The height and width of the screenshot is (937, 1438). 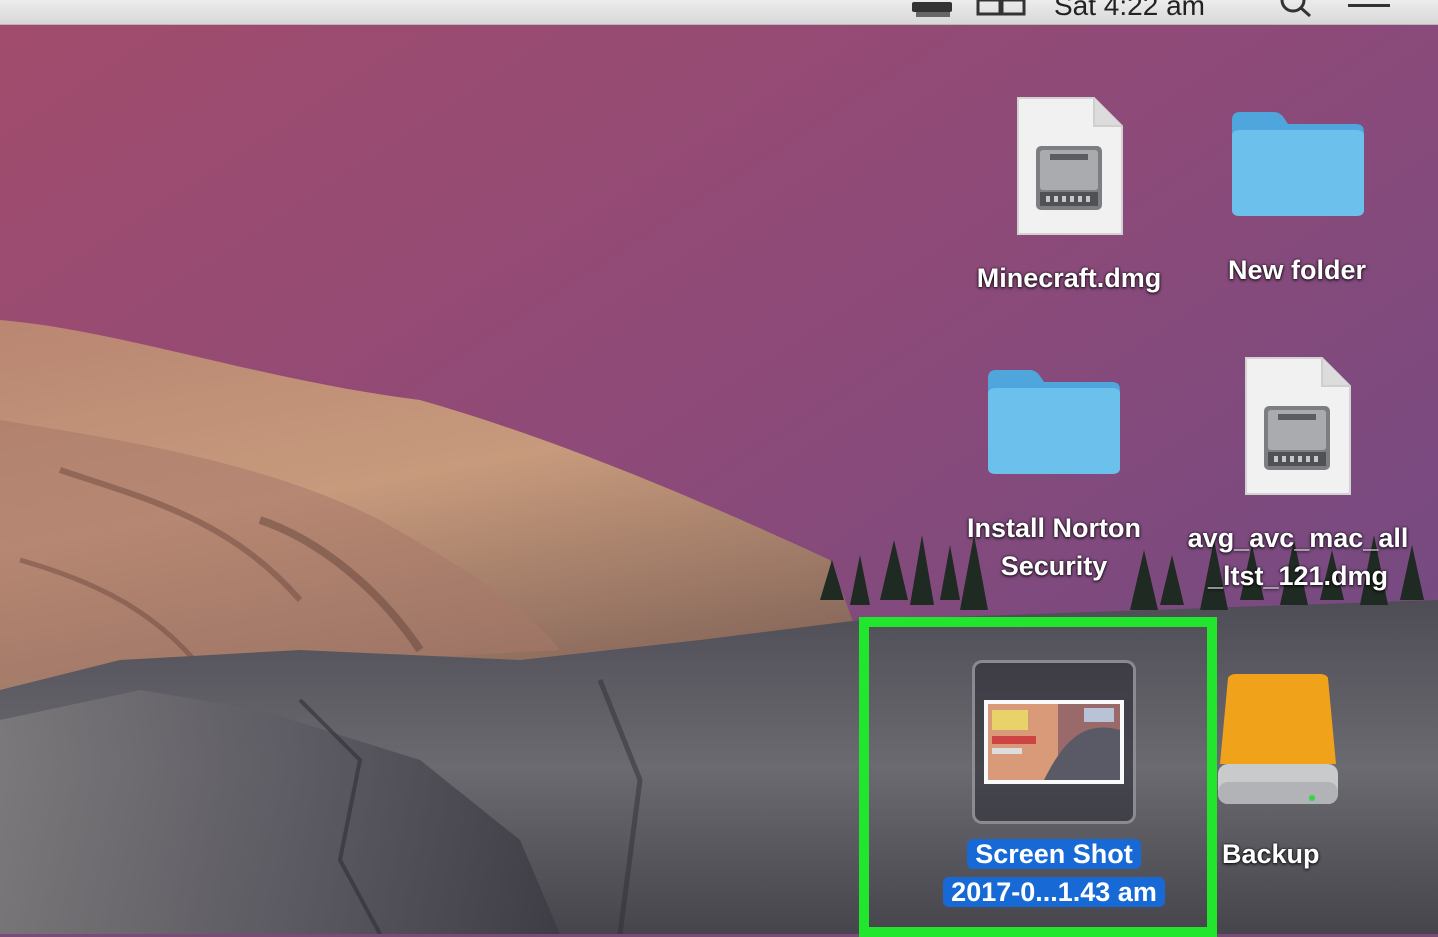 What do you see at coordinates (1054, 786) in the screenshot?
I see `desktop-icon-screen-shot: Screen Shot 2017-0...1.43 am` at bounding box center [1054, 786].